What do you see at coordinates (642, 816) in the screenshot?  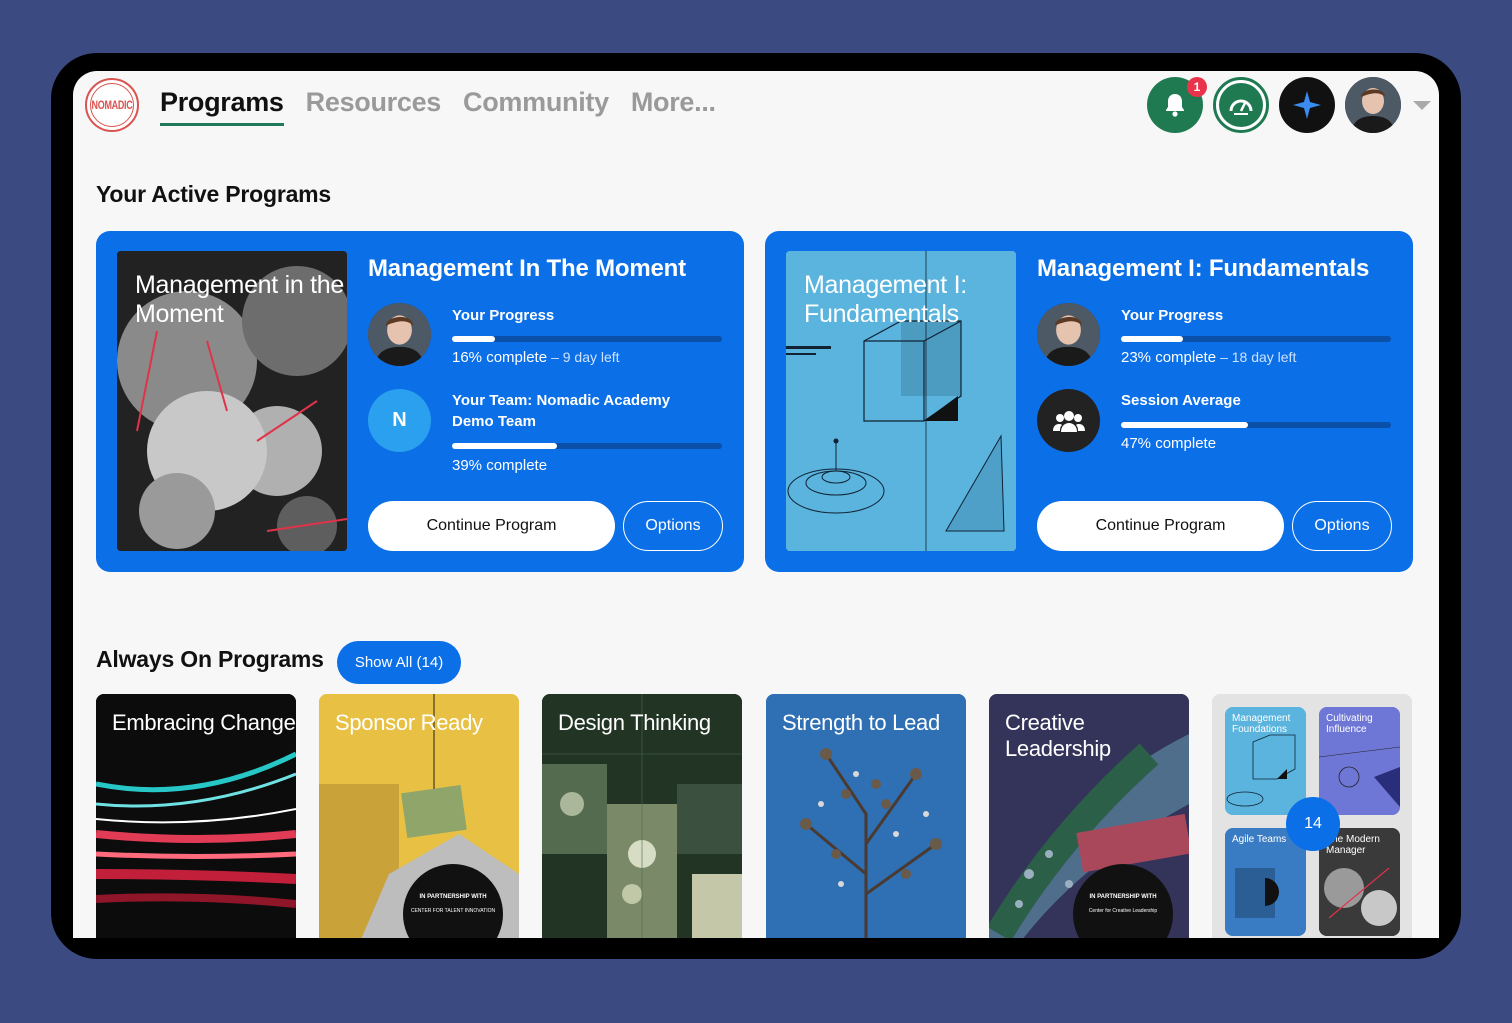 I see `program-tile-design-thinking: Design Thinking` at bounding box center [642, 816].